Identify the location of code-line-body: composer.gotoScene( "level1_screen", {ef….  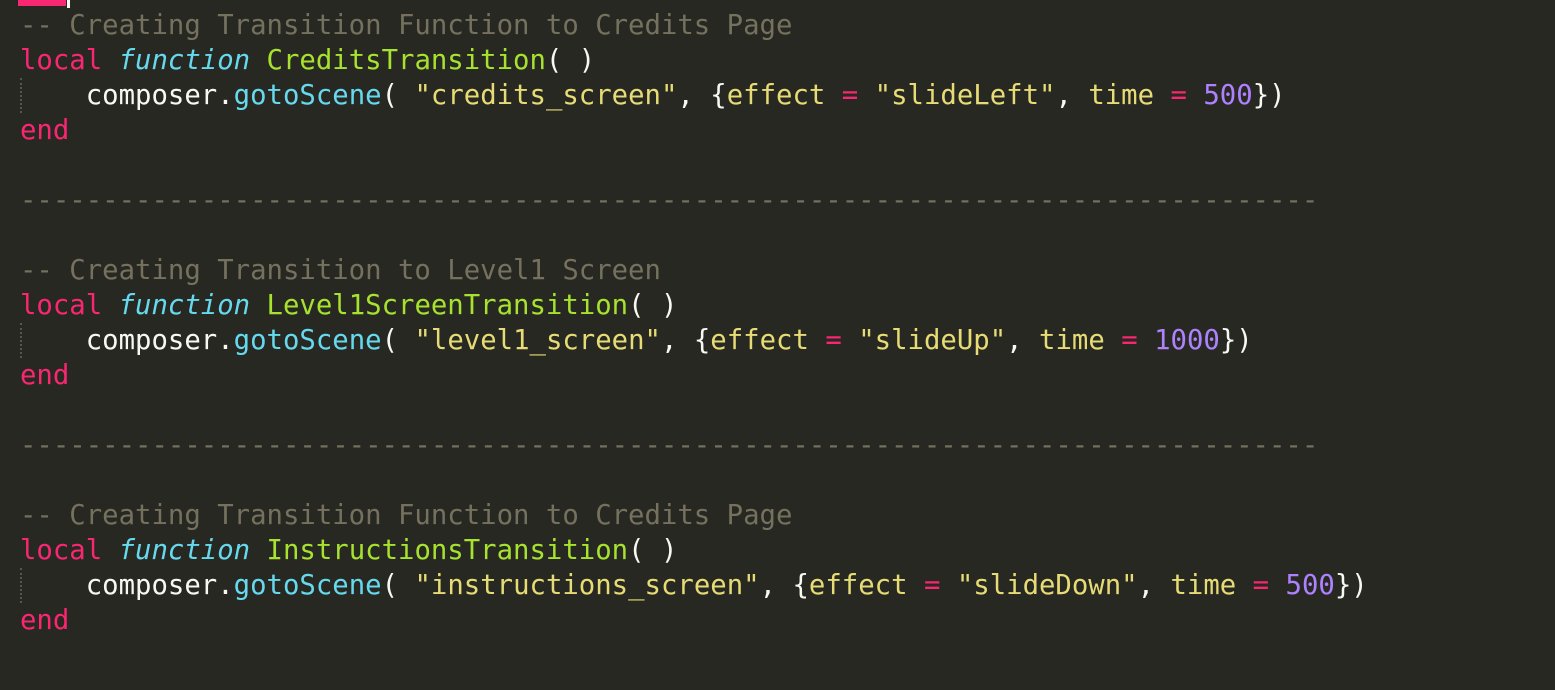
(694, 340).